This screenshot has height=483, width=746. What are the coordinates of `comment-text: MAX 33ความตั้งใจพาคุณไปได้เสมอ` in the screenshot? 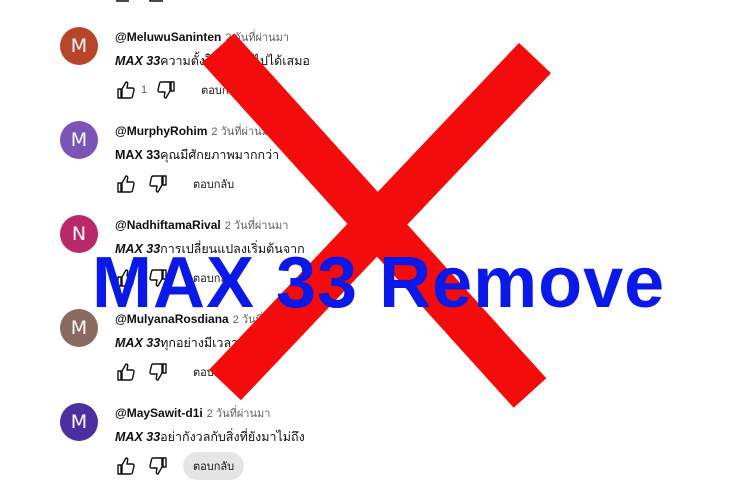 It's located at (212, 61).